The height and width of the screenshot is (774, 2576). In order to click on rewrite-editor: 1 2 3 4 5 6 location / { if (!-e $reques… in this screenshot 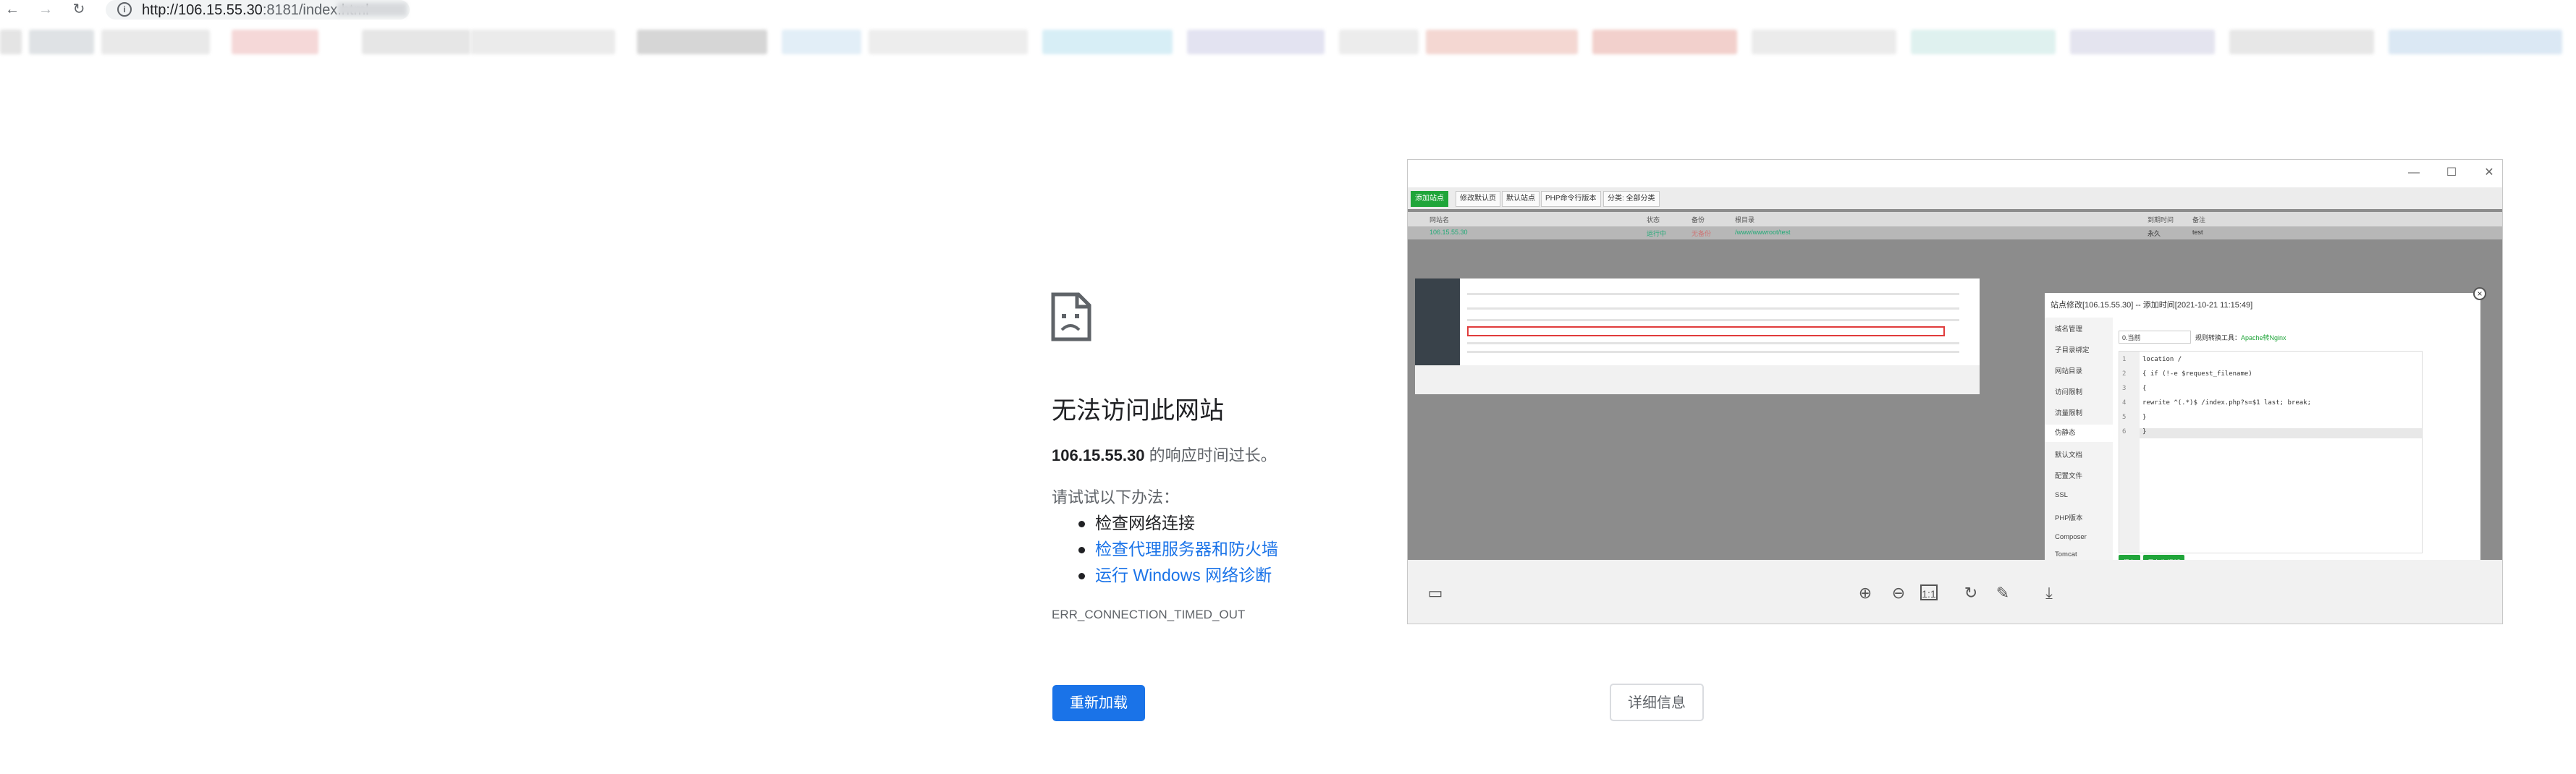, I will do `click(2271, 452)`.